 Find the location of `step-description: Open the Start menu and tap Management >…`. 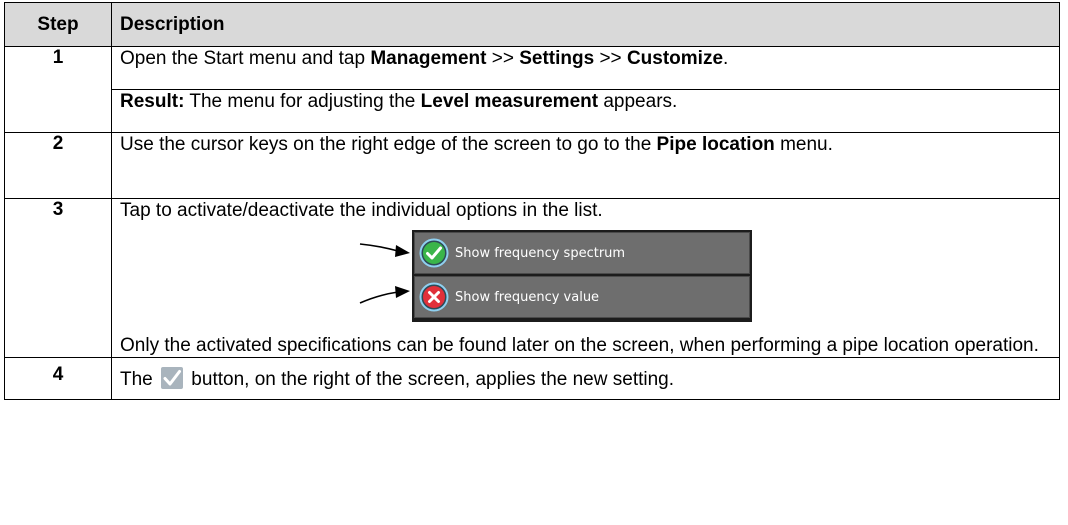

step-description: Open the Start menu and tap Management >… is located at coordinates (585, 68).